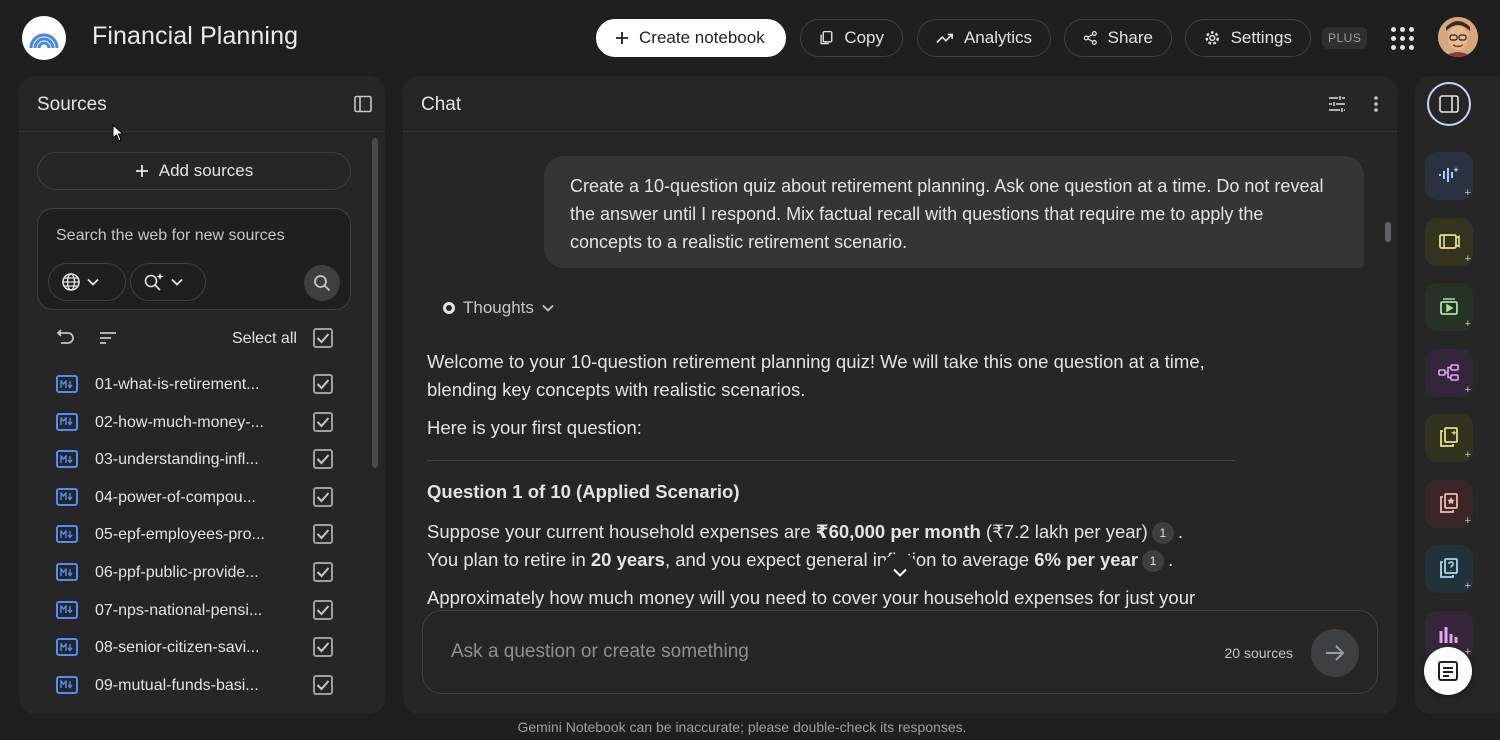 This screenshot has width=1500, height=740. I want to click on studio-panel: + + + + + + + +, so click(1457, 395).